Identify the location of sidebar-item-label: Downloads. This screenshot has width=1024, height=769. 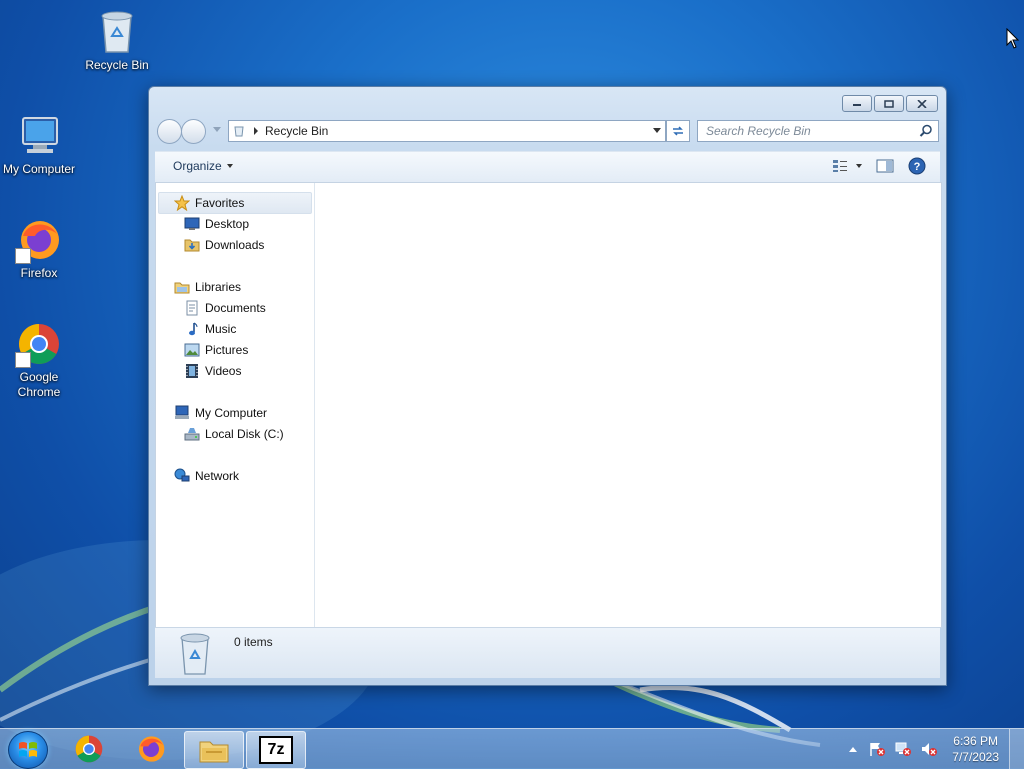
(235, 245).